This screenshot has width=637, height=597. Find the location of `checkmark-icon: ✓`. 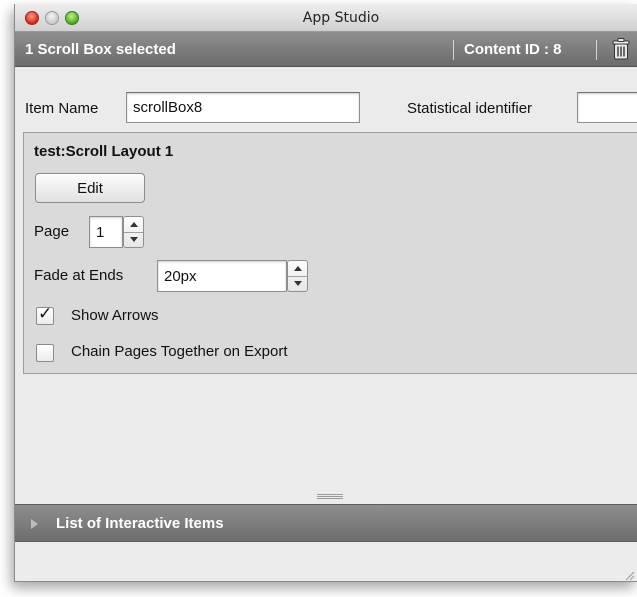

checkmark-icon: ✓ is located at coordinates (45, 314).